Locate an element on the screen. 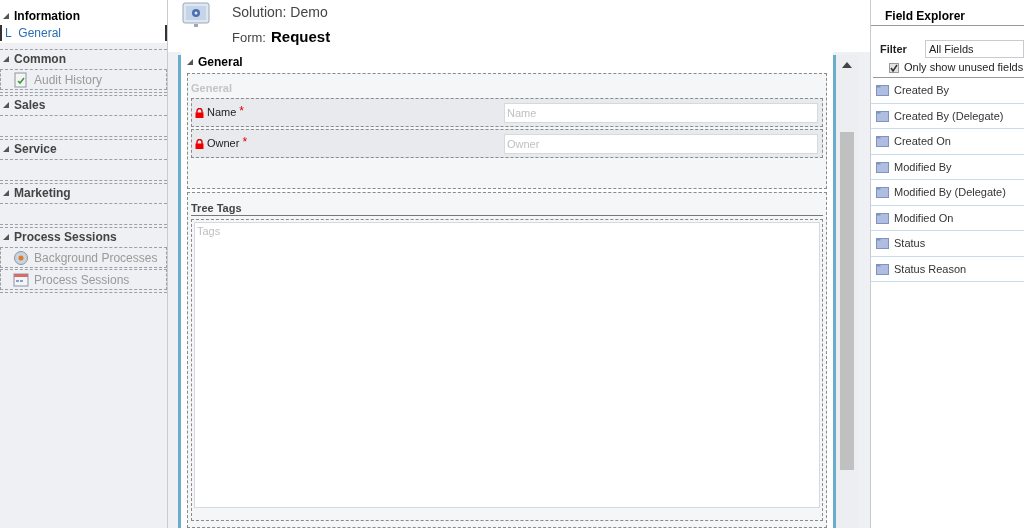  solution-title: Solution: Demo is located at coordinates (280, 12).